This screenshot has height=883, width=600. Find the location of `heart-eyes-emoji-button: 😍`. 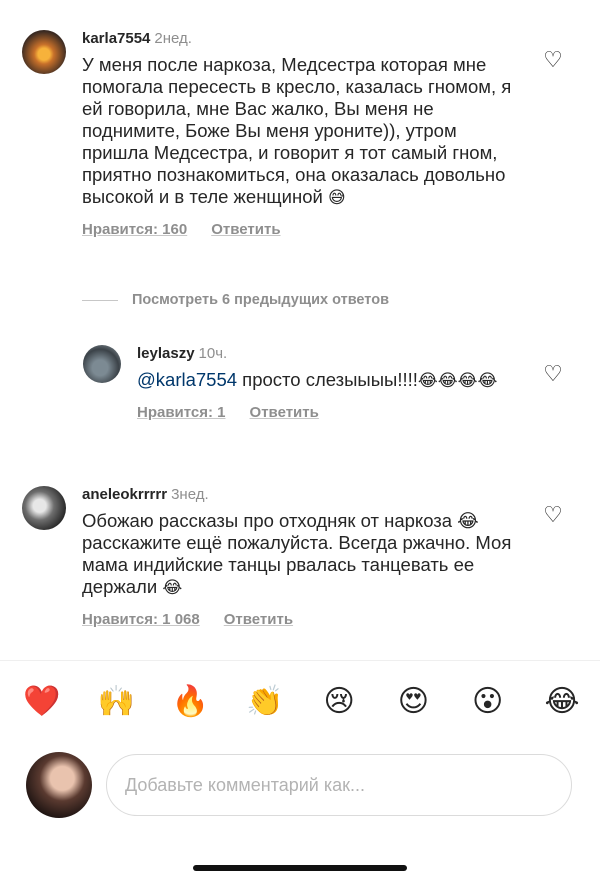

heart-eyes-emoji-button: 😍 is located at coordinates (413, 702).